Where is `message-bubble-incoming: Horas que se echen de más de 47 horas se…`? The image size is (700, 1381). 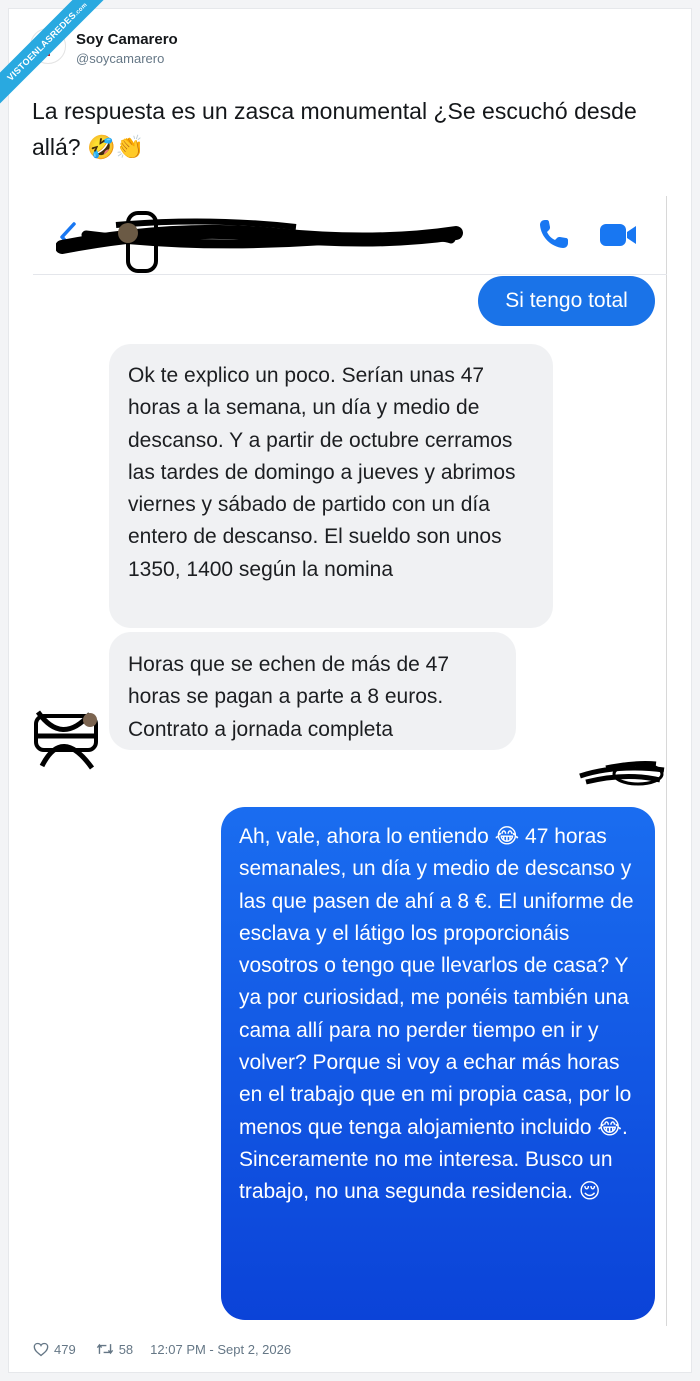 message-bubble-incoming: Horas que se echen de más de 47 horas se… is located at coordinates (312, 691).